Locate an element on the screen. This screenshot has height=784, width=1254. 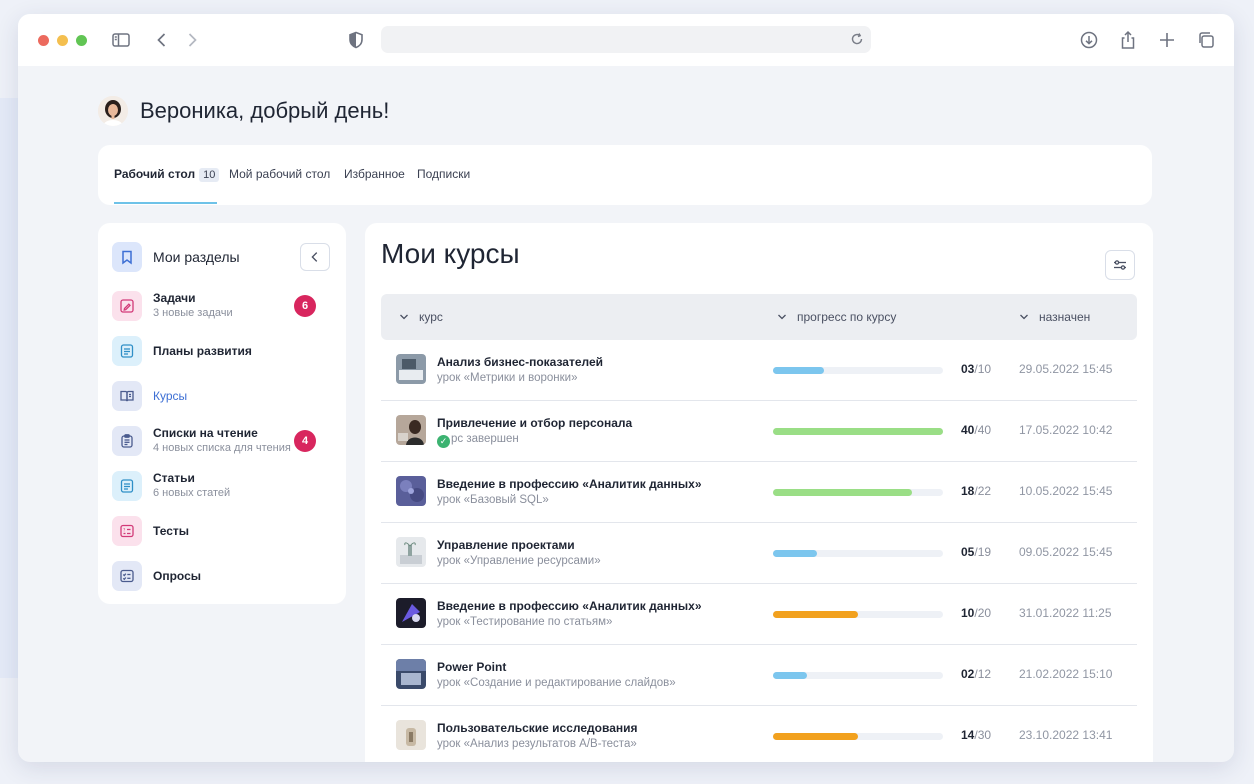
tab-desktop: Рабочий стол 10 is located at coordinates (167, 174).